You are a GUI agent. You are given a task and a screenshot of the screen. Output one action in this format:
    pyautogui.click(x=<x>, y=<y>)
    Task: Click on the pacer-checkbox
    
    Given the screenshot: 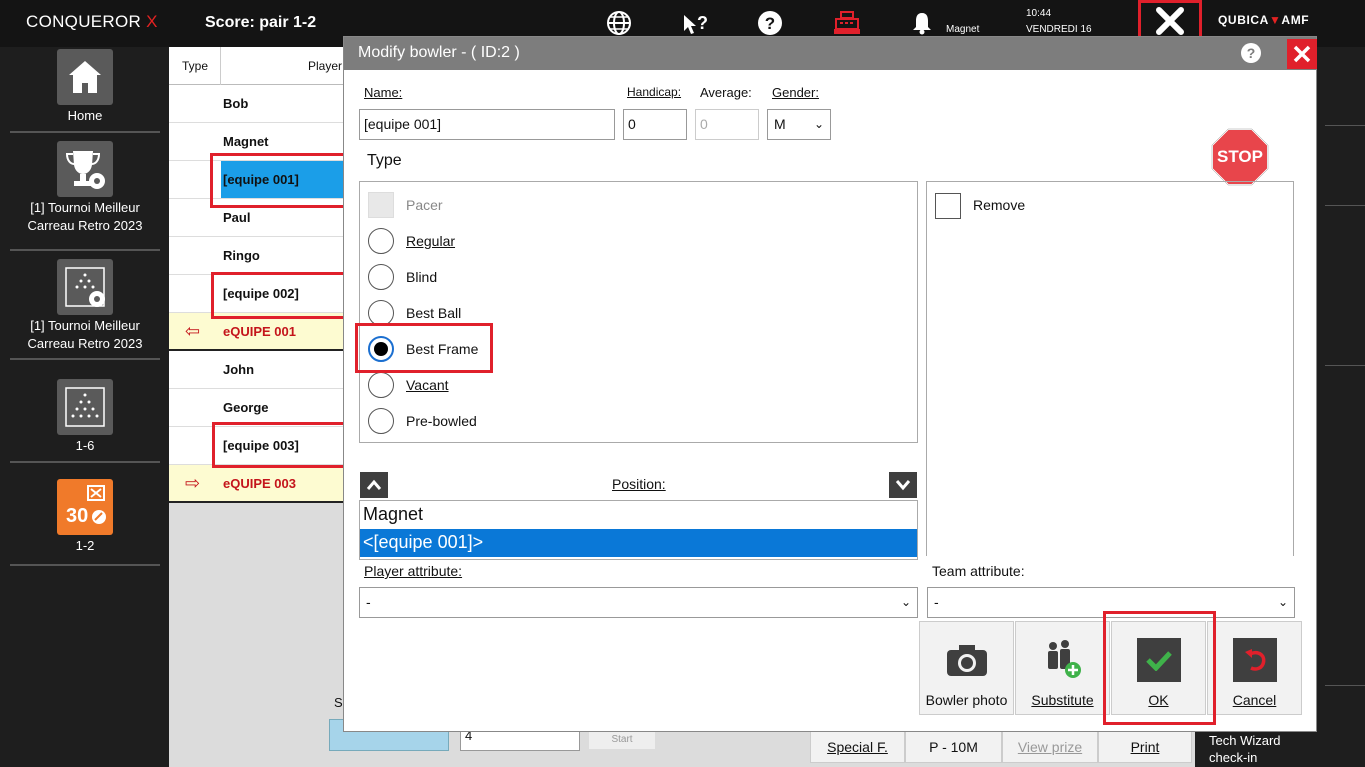 What is the action you would take?
    pyautogui.click(x=381, y=205)
    